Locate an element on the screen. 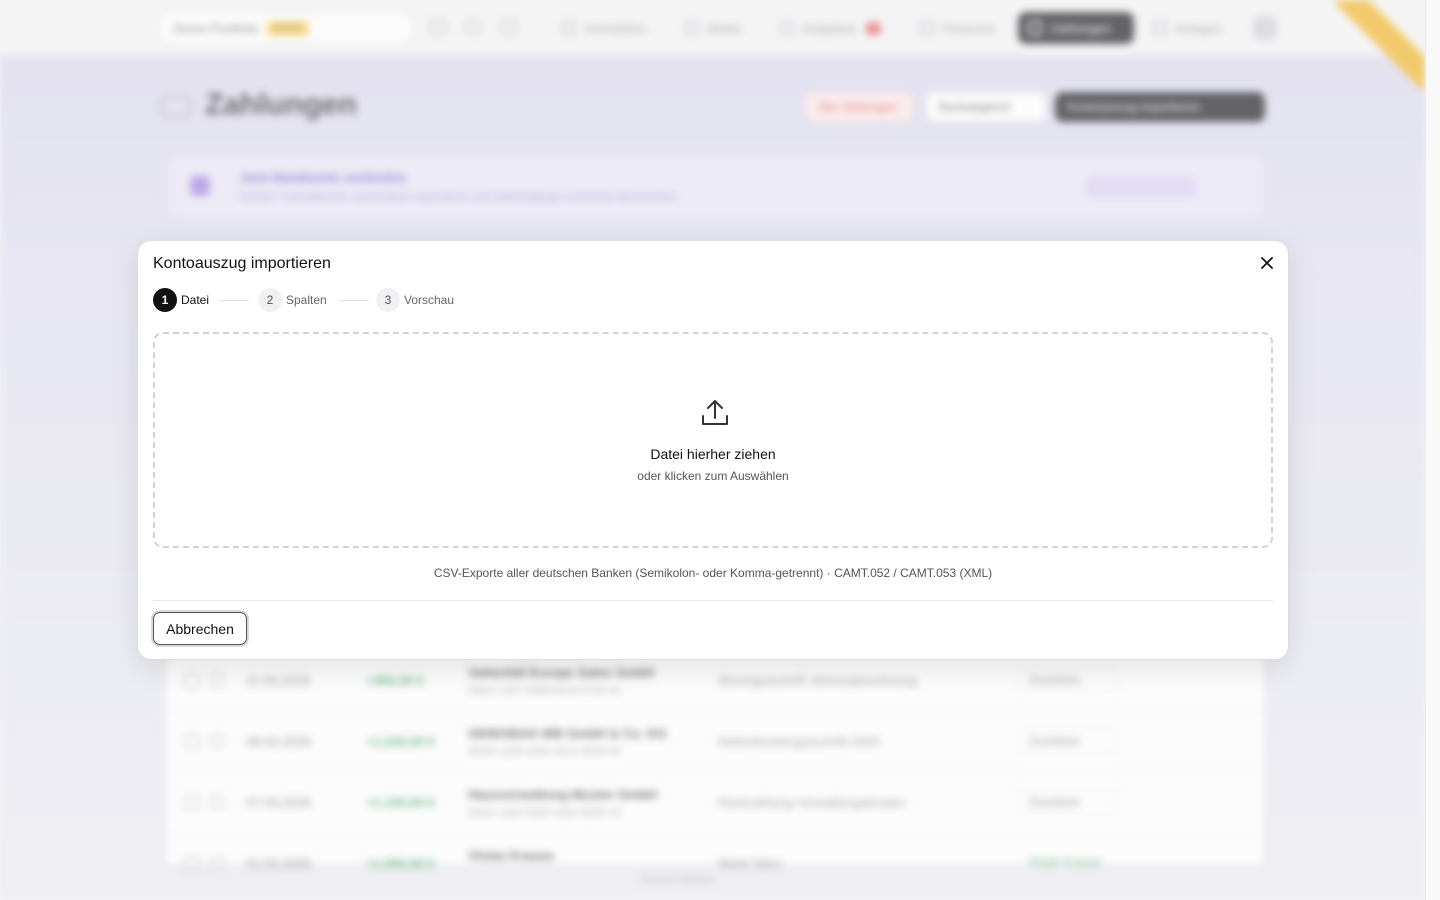  step-1-number: 1 is located at coordinates (165, 300).